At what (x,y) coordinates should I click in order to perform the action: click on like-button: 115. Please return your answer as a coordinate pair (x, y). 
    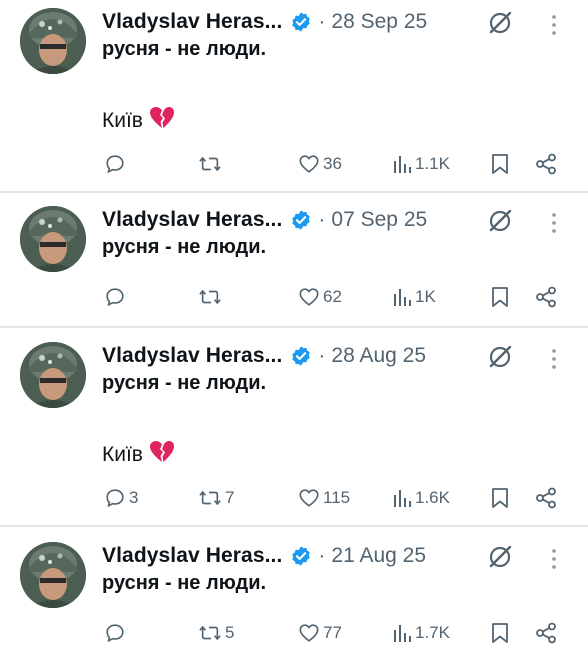
    Looking at the image, I should click on (324, 498).